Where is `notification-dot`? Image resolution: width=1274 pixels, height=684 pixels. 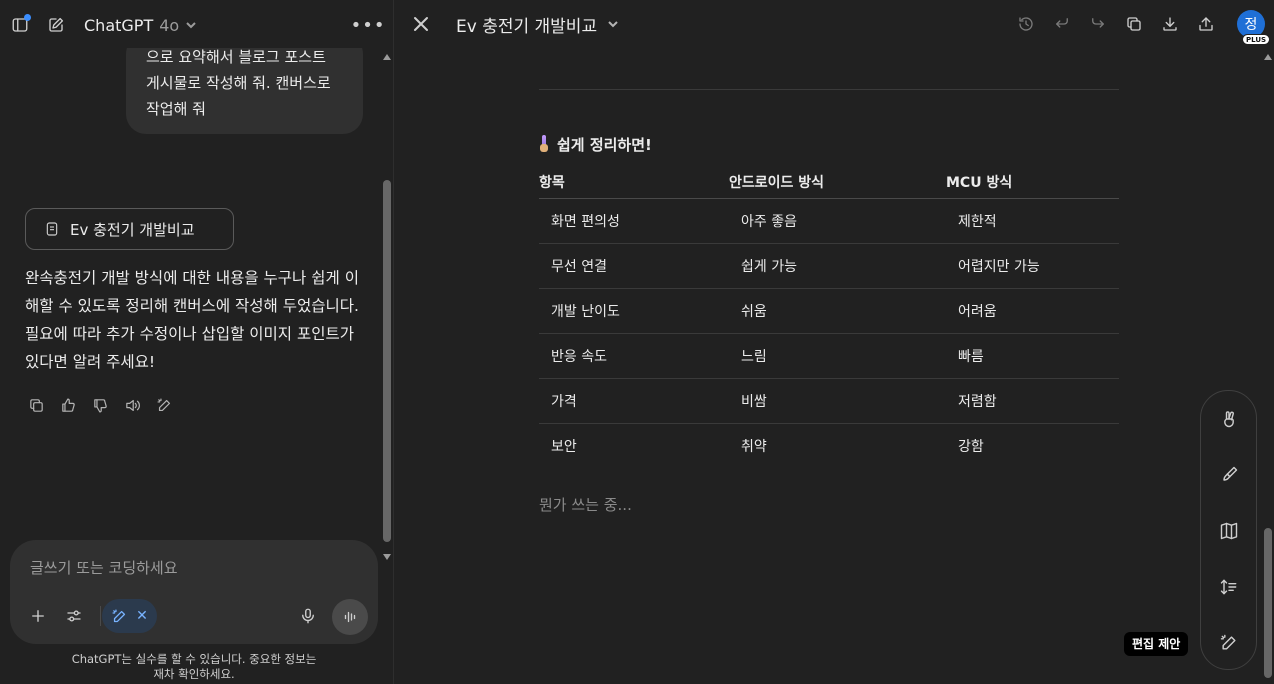 notification-dot is located at coordinates (27, 17).